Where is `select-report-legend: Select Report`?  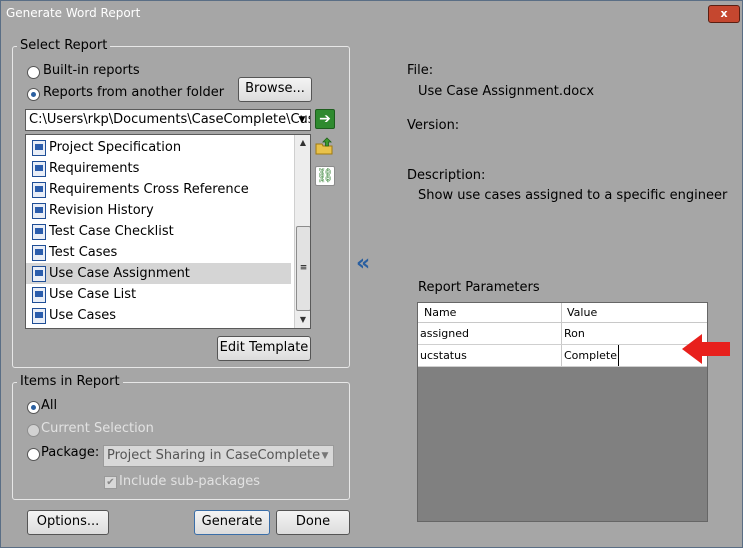 select-report-legend: Select Report is located at coordinates (64, 45).